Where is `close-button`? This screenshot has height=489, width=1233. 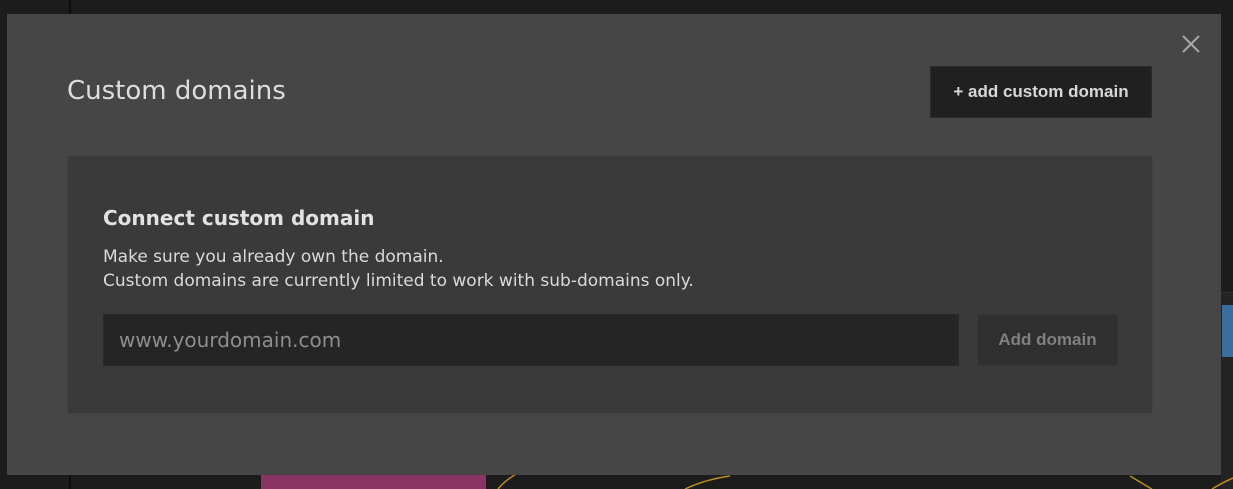 close-button is located at coordinates (1191, 44).